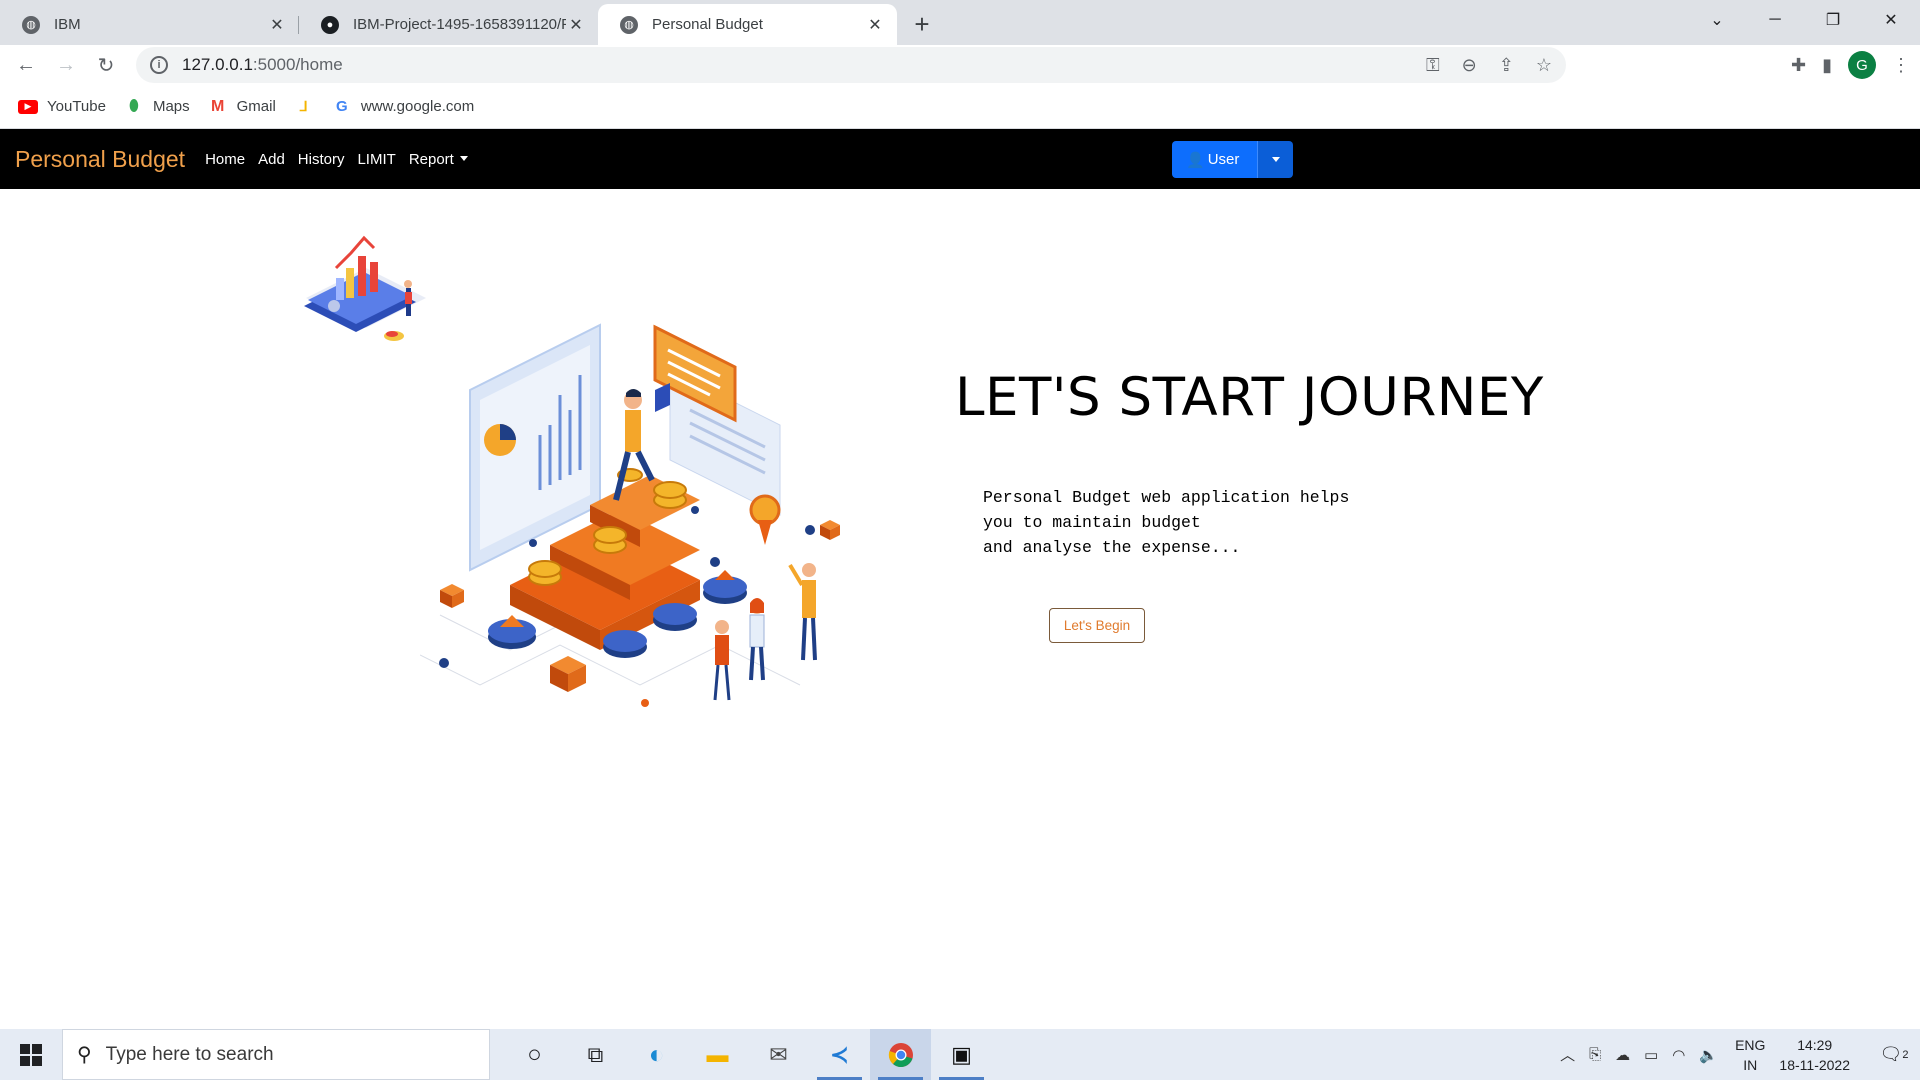  I want to click on star-icon: ☆, so click(1544, 65).